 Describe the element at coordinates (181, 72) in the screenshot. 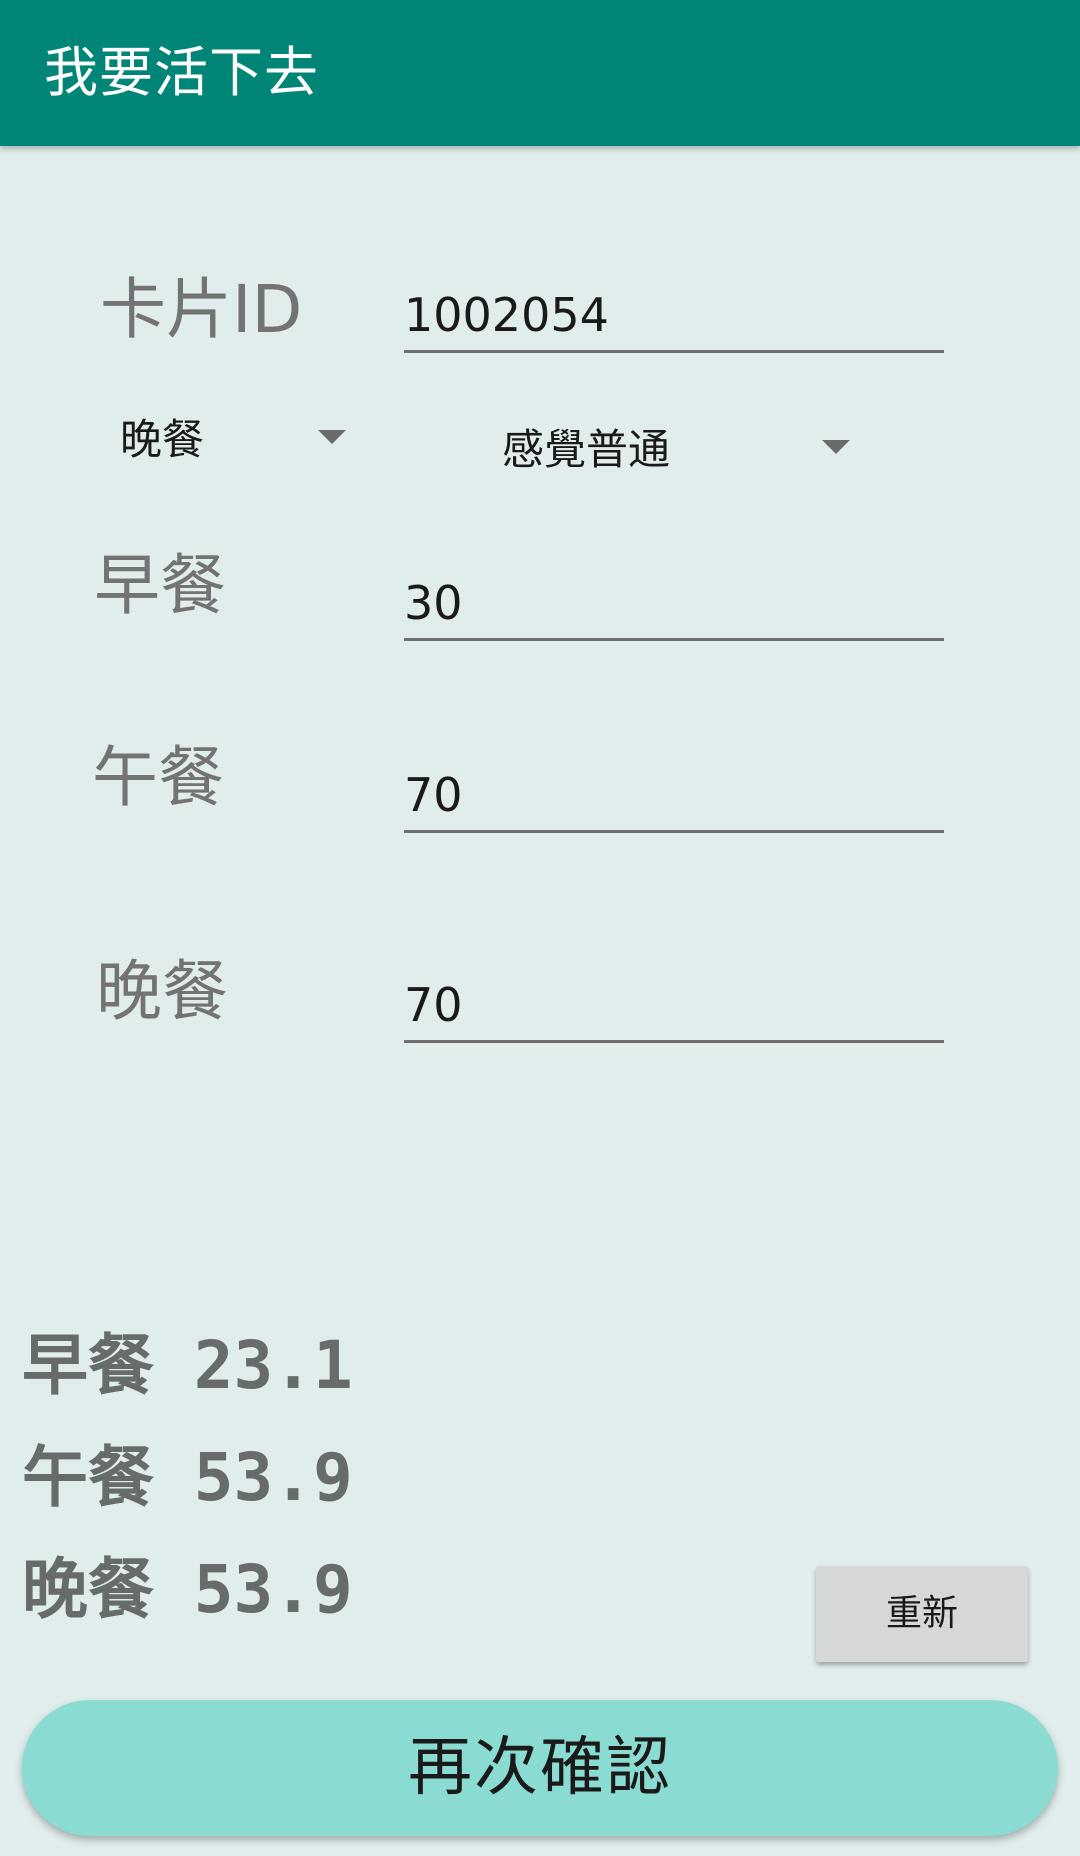

I see `app-title: 我要活下去` at that location.